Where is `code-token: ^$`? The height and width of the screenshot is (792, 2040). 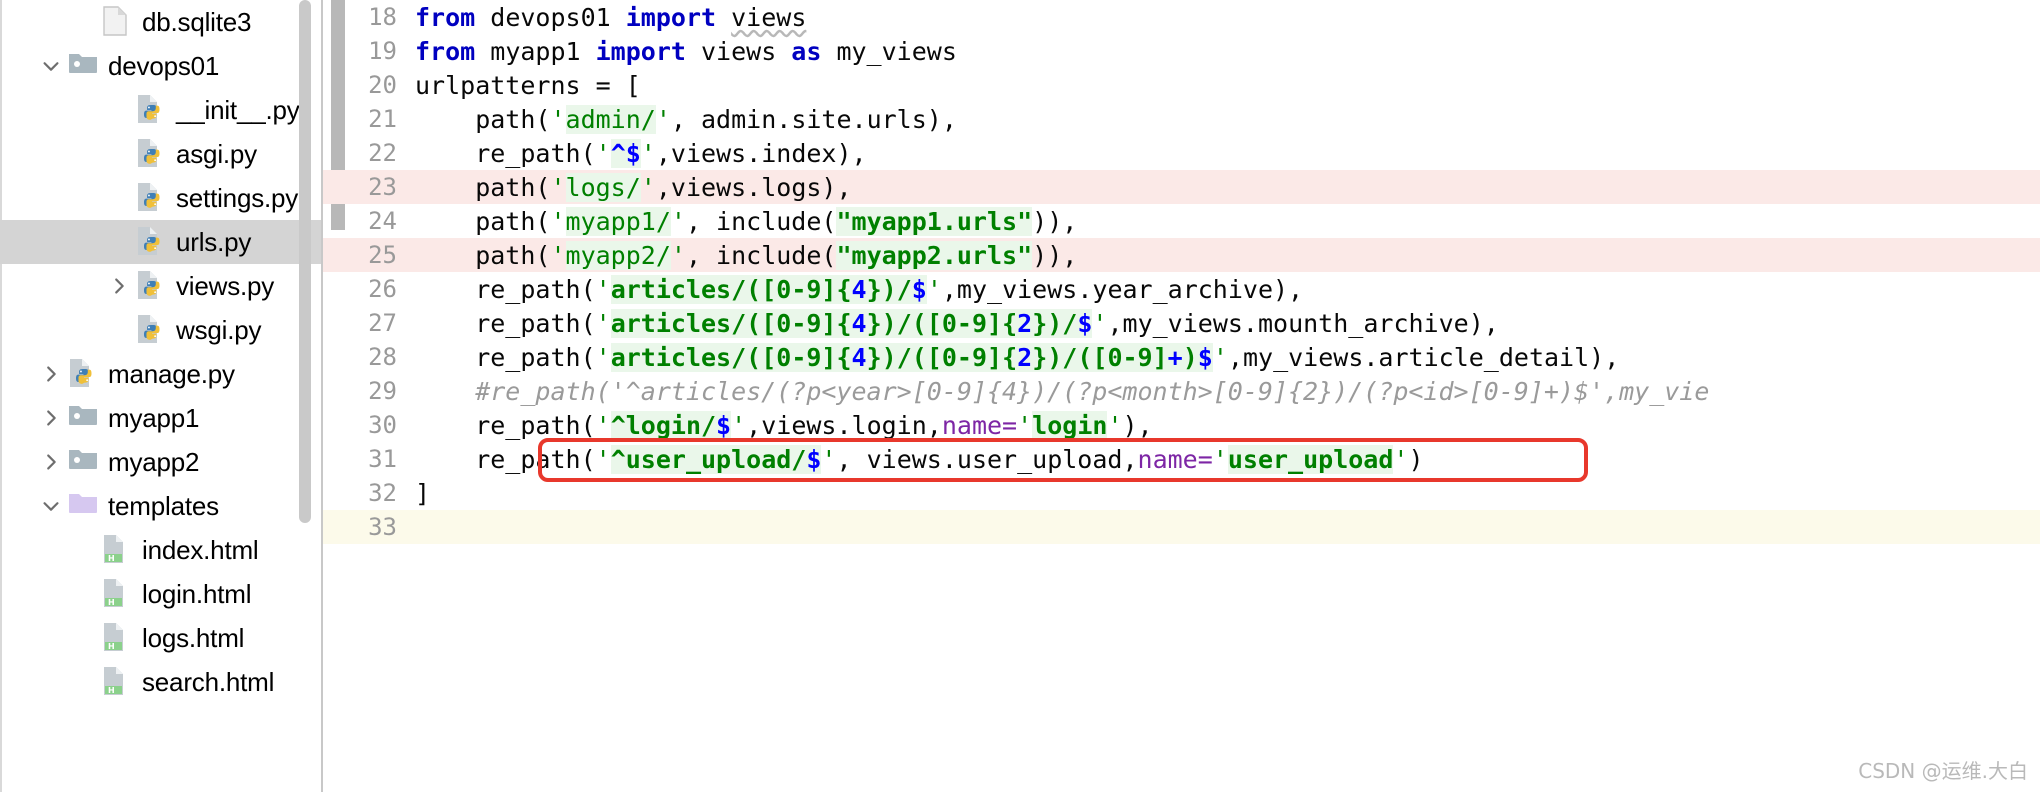
code-token: ^$ is located at coordinates (625, 153).